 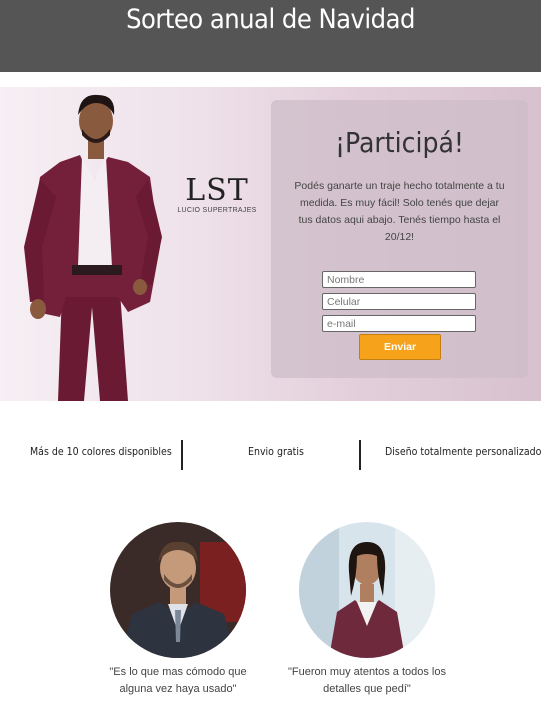 I want to click on model-photo, so click(x=93, y=247).